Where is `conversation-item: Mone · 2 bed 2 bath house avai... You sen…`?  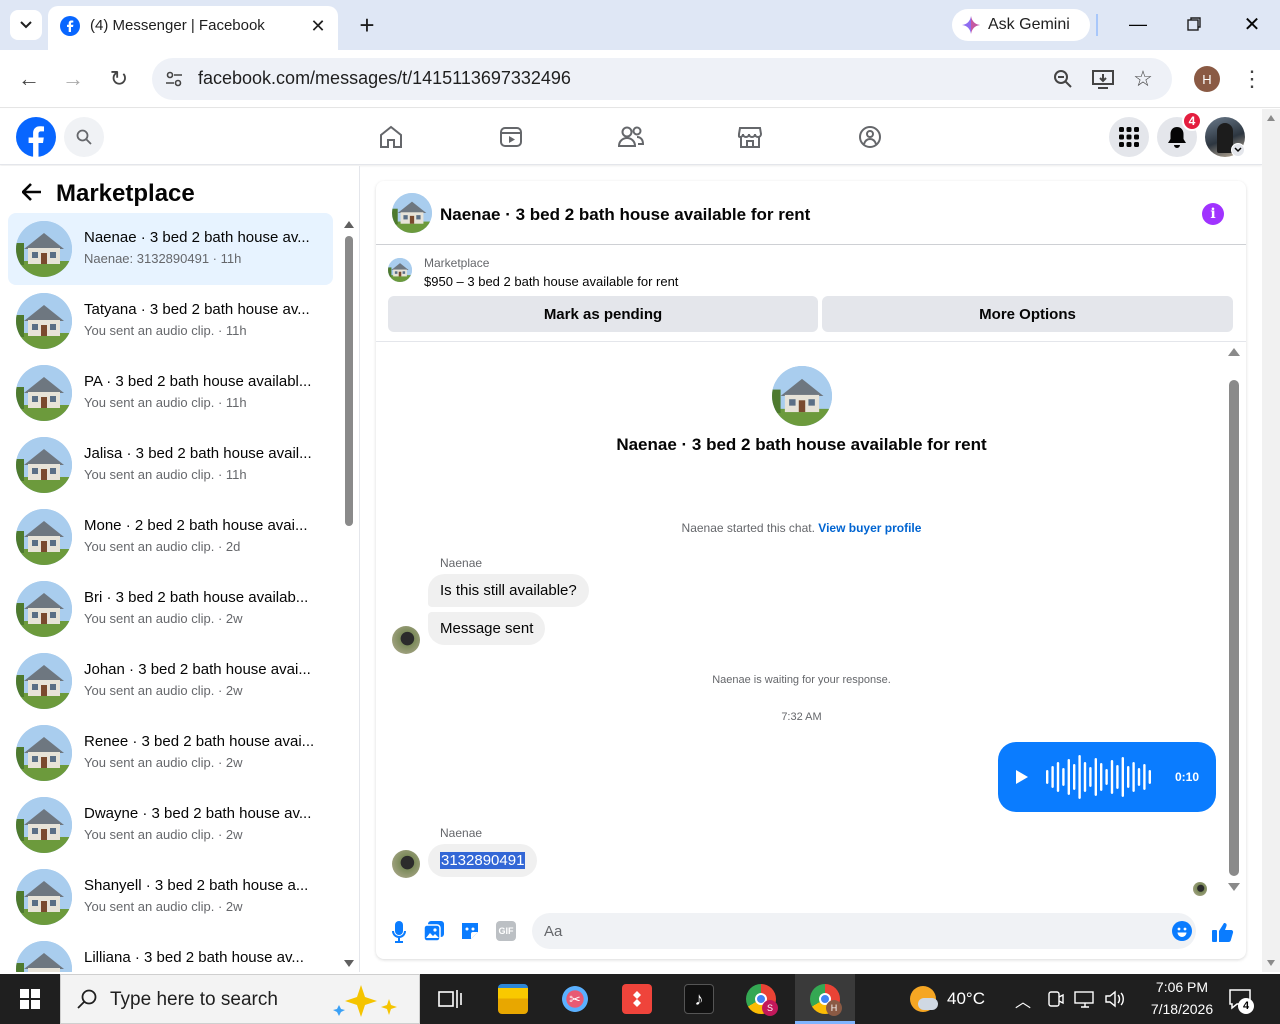 conversation-item: Mone · 2 bed 2 bath house avai... You sen… is located at coordinates (170, 537).